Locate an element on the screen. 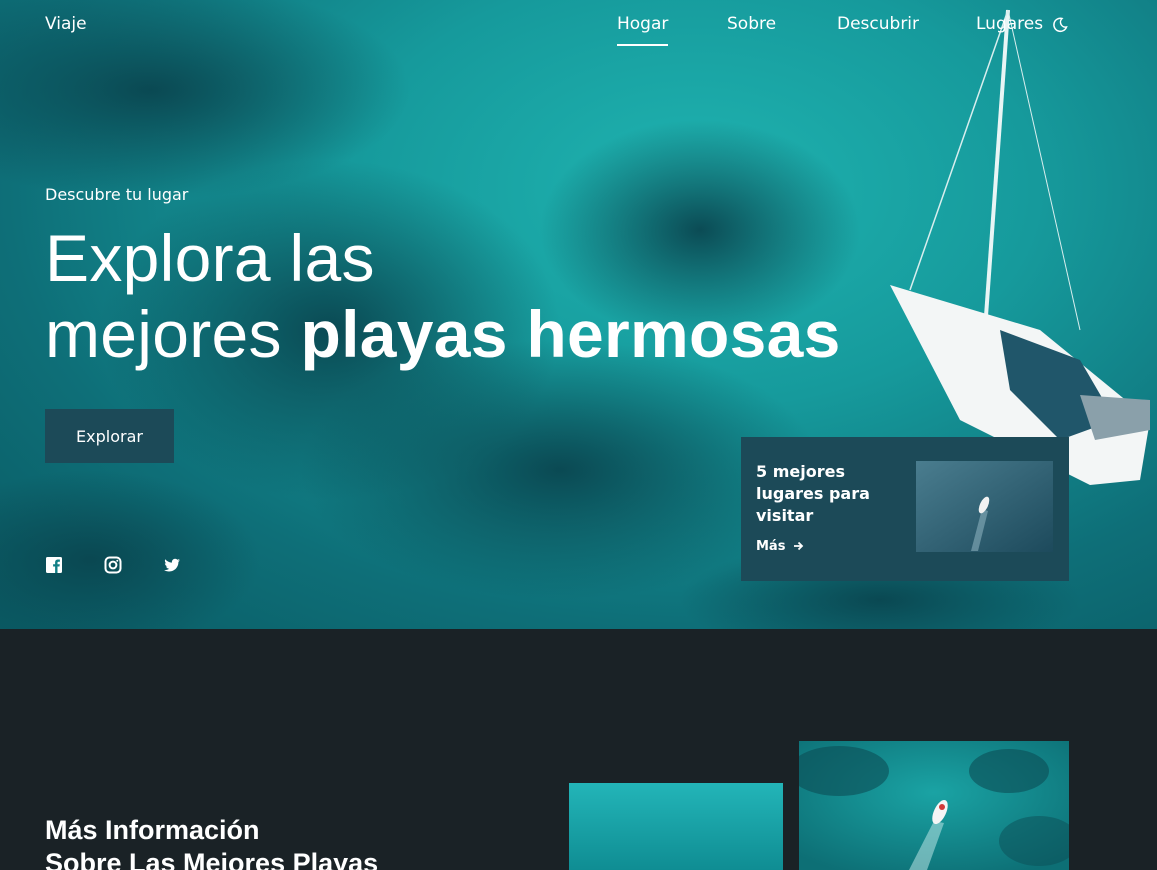 The height and width of the screenshot is (870, 1157). card-more-label: Más is located at coordinates (771, 546).